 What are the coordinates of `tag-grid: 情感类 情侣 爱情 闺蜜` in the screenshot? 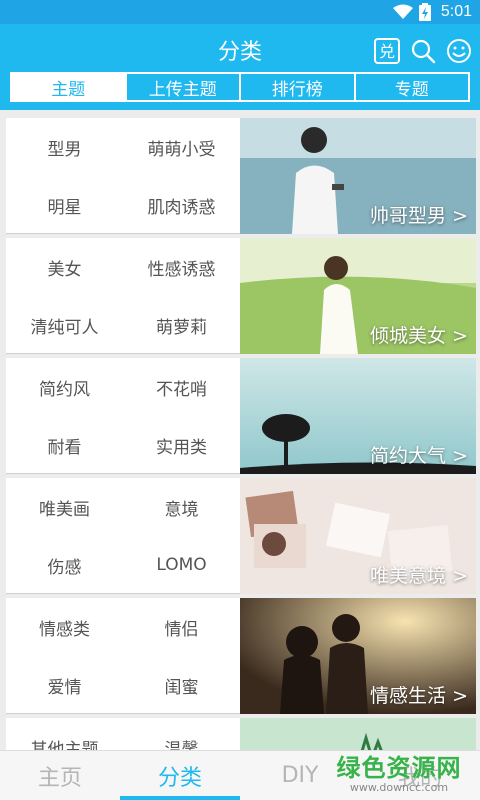 It's located at (123, 656).